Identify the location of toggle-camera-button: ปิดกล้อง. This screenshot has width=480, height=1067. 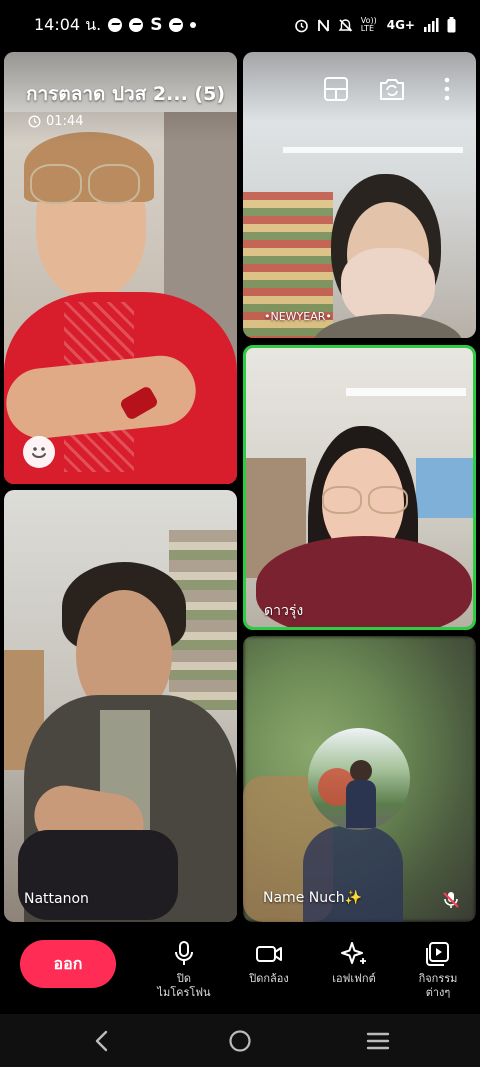
(269, 975).